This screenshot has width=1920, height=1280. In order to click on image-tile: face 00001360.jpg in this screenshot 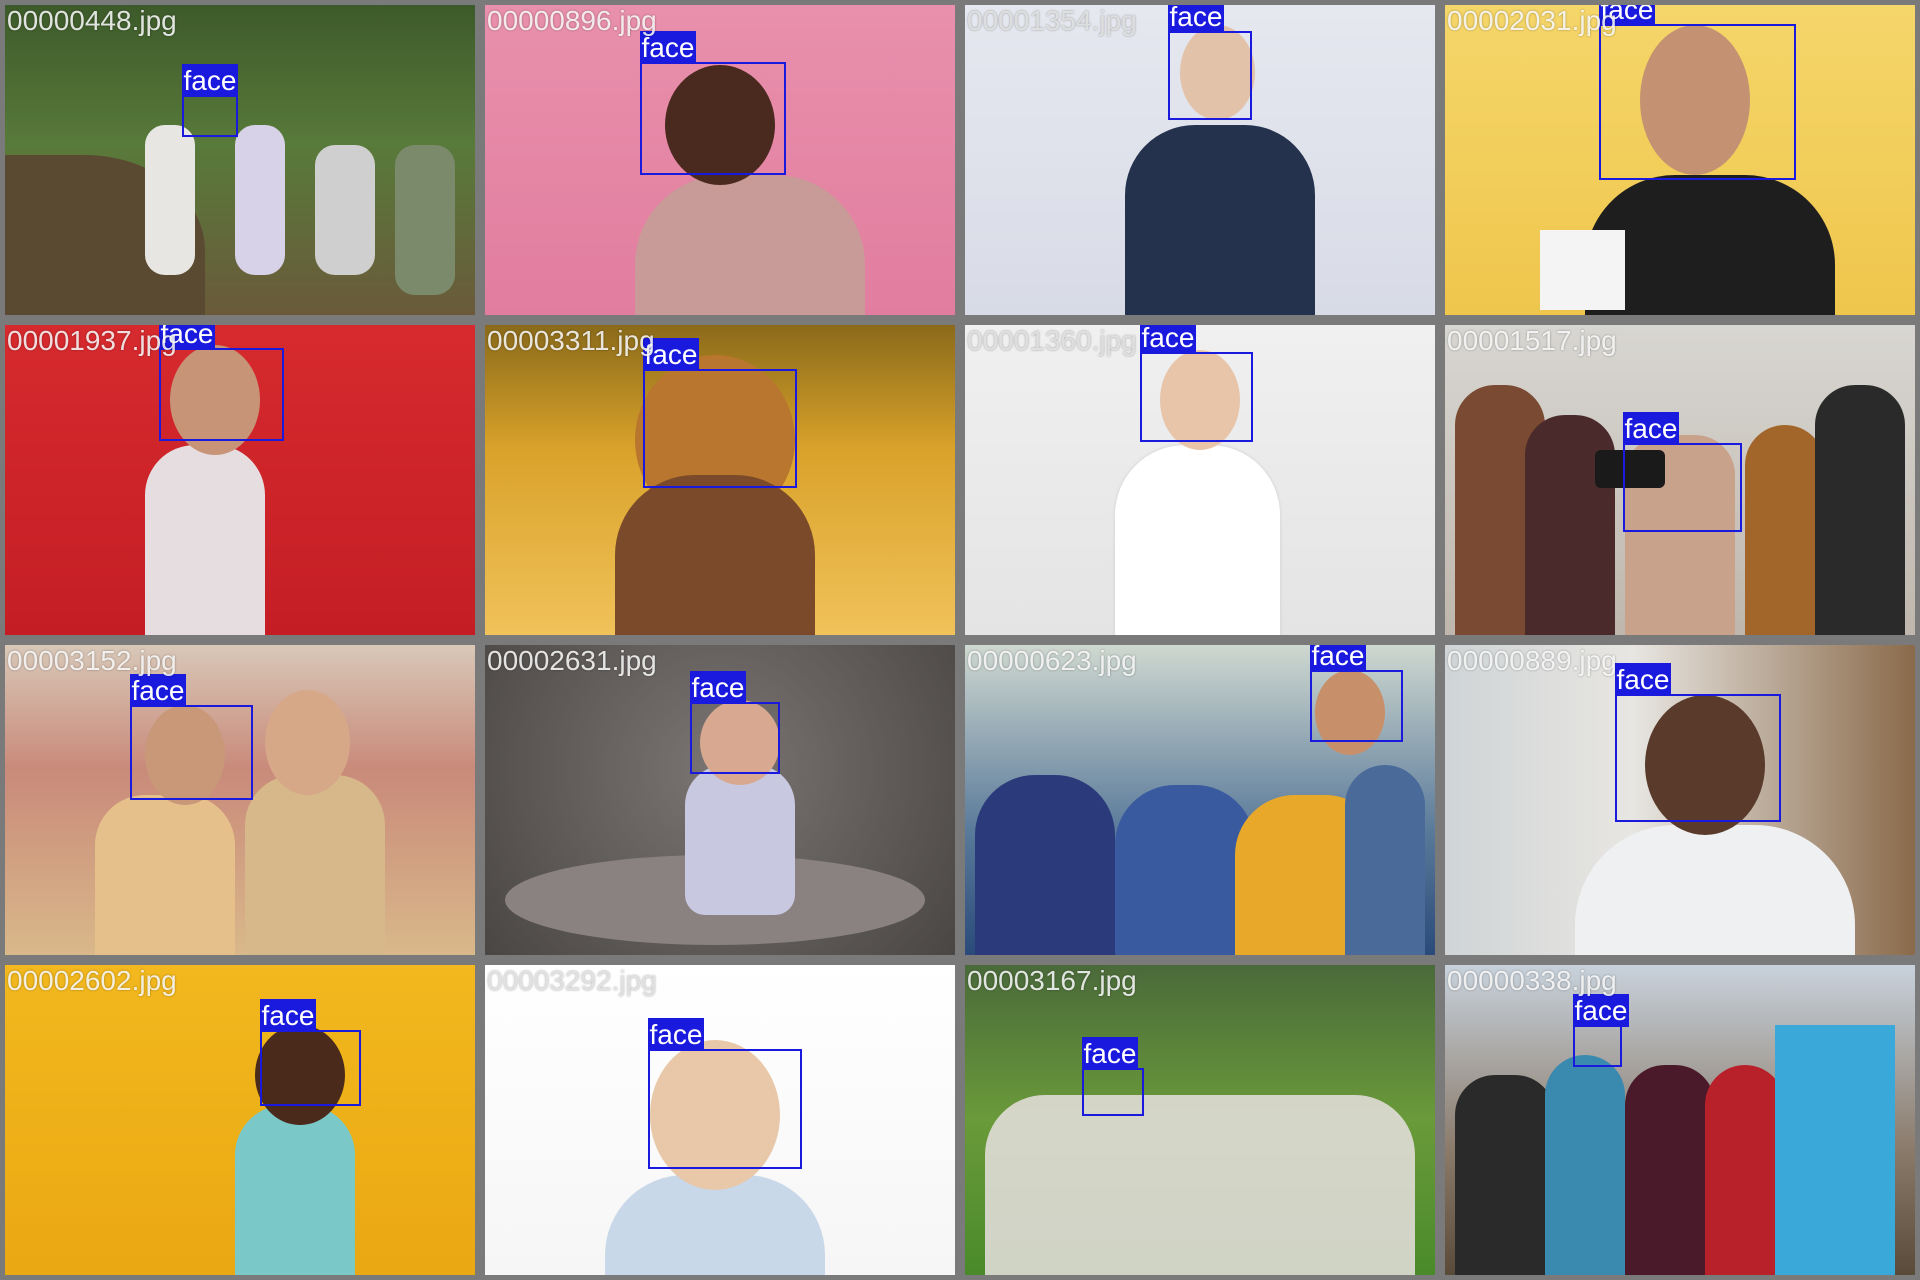, I will do `click(1200, 480)`.